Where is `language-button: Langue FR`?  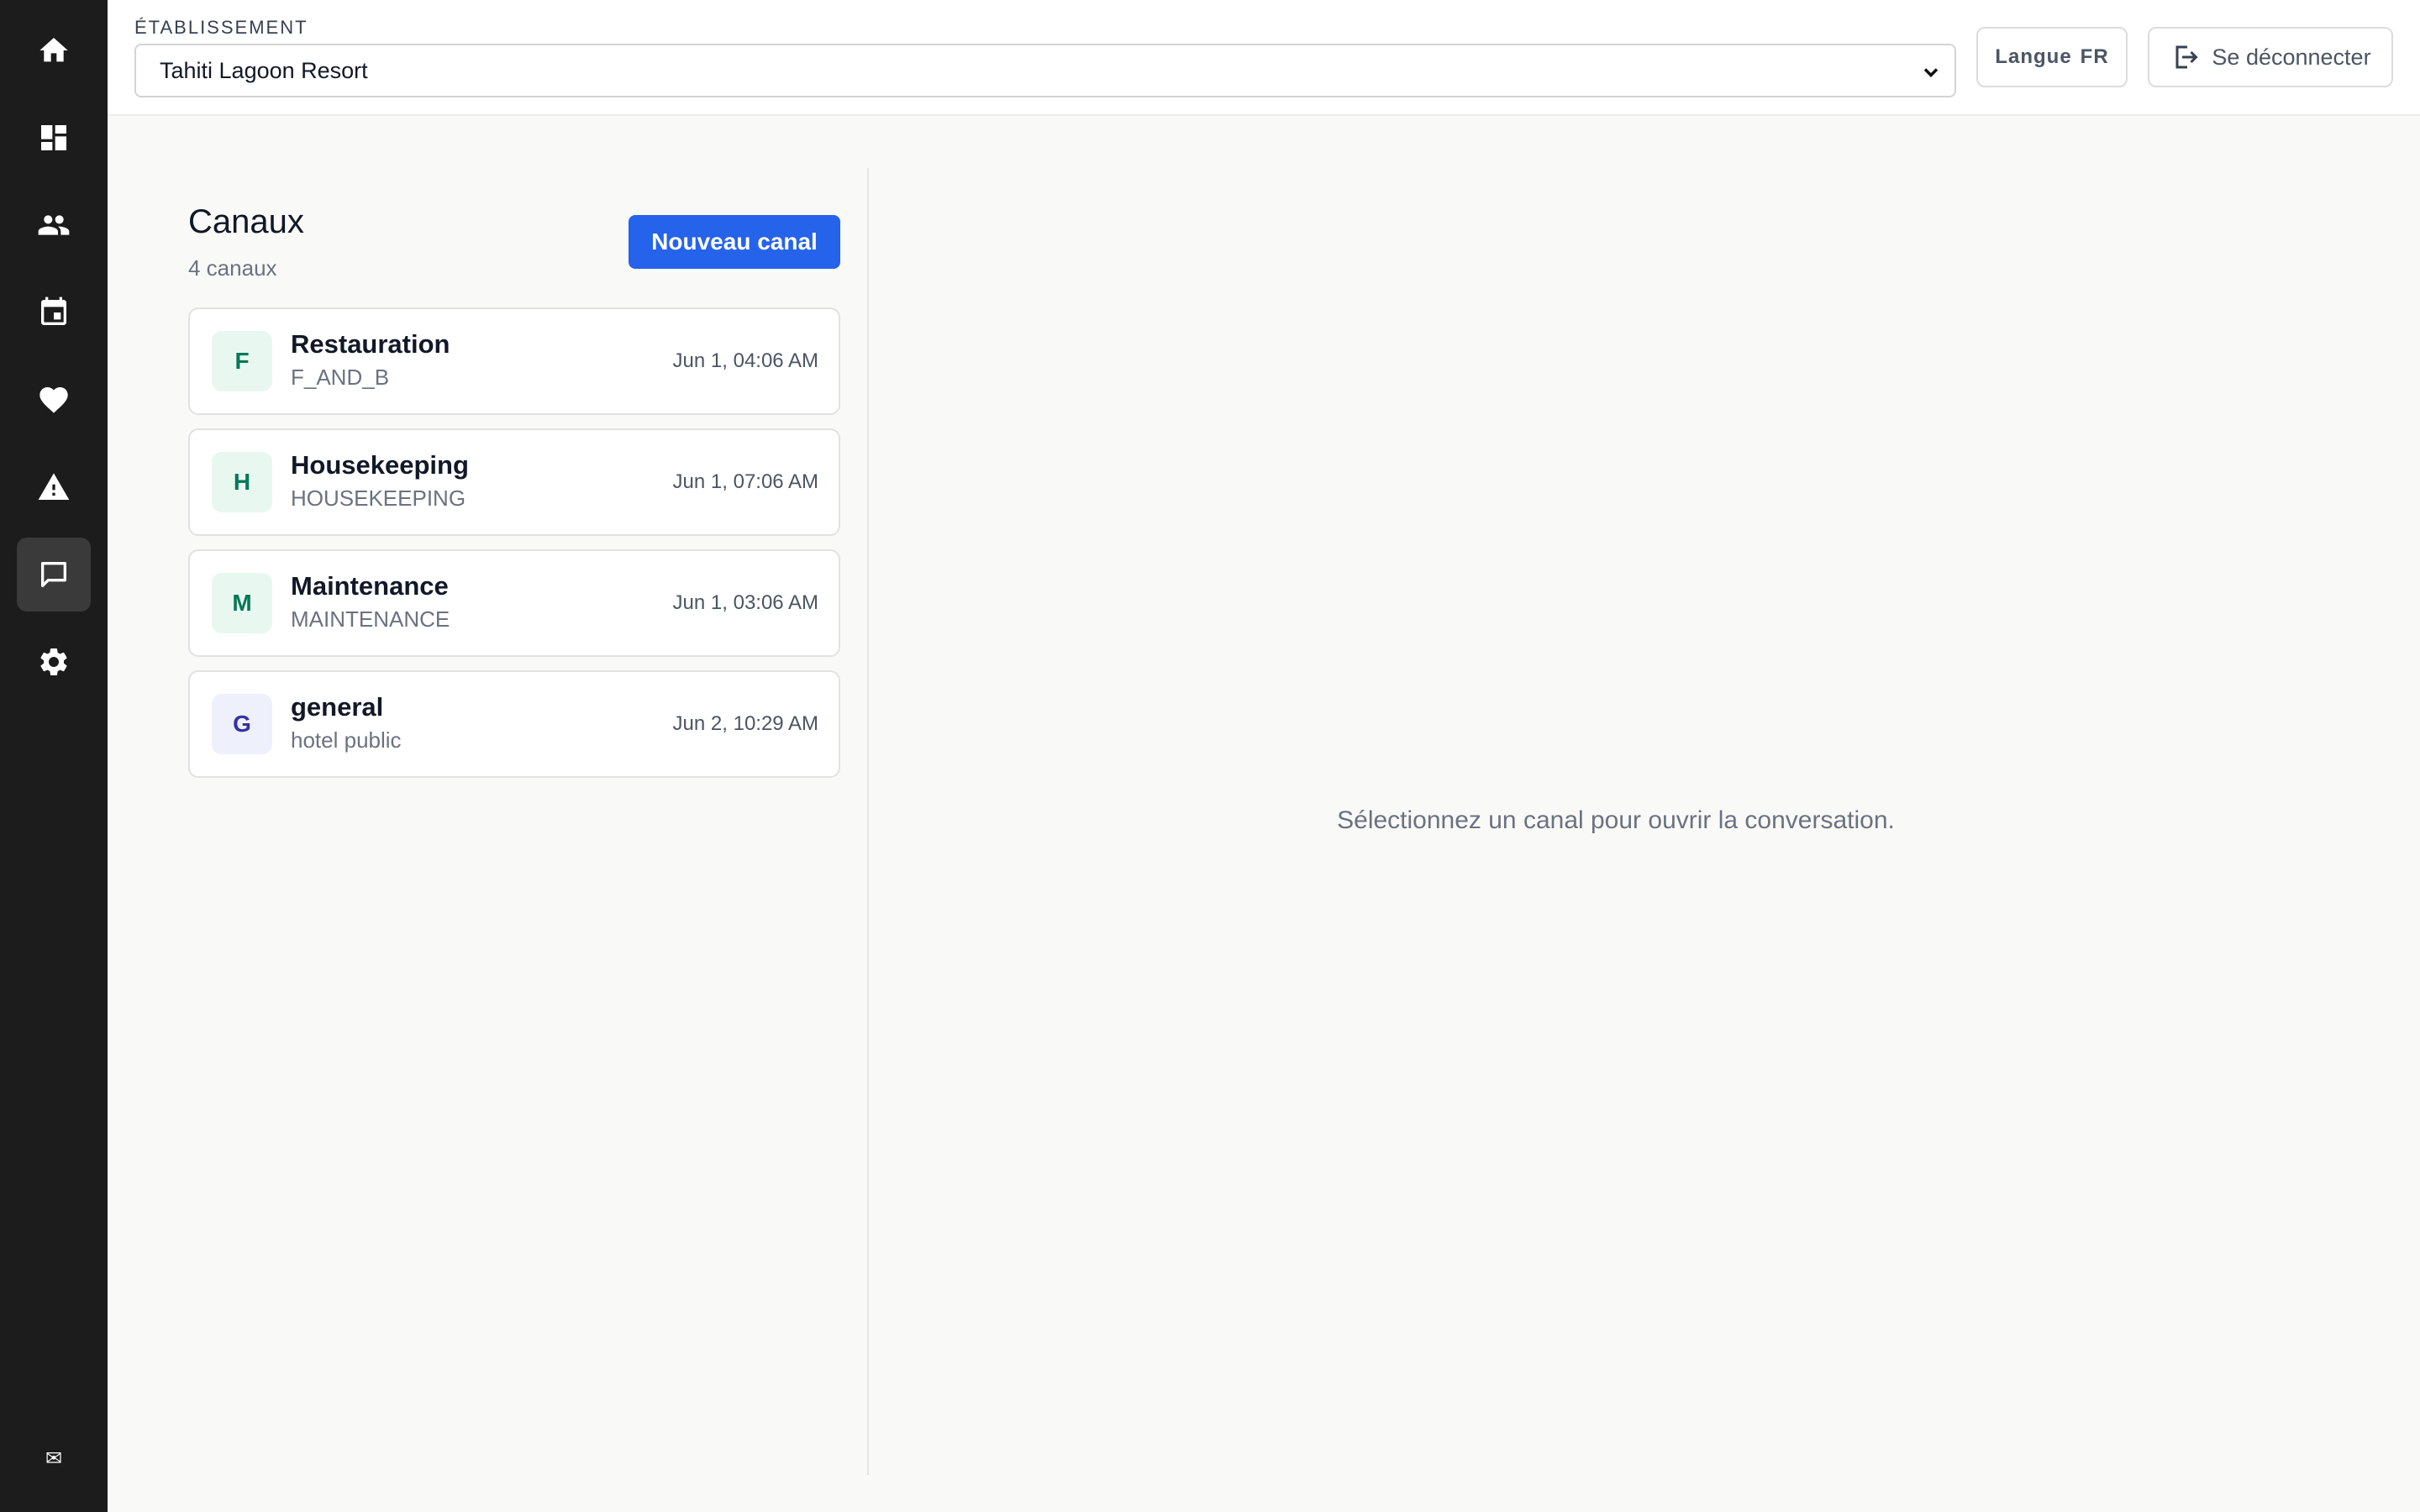 language-button: Langue FR is located at coordinates (2052, 57).